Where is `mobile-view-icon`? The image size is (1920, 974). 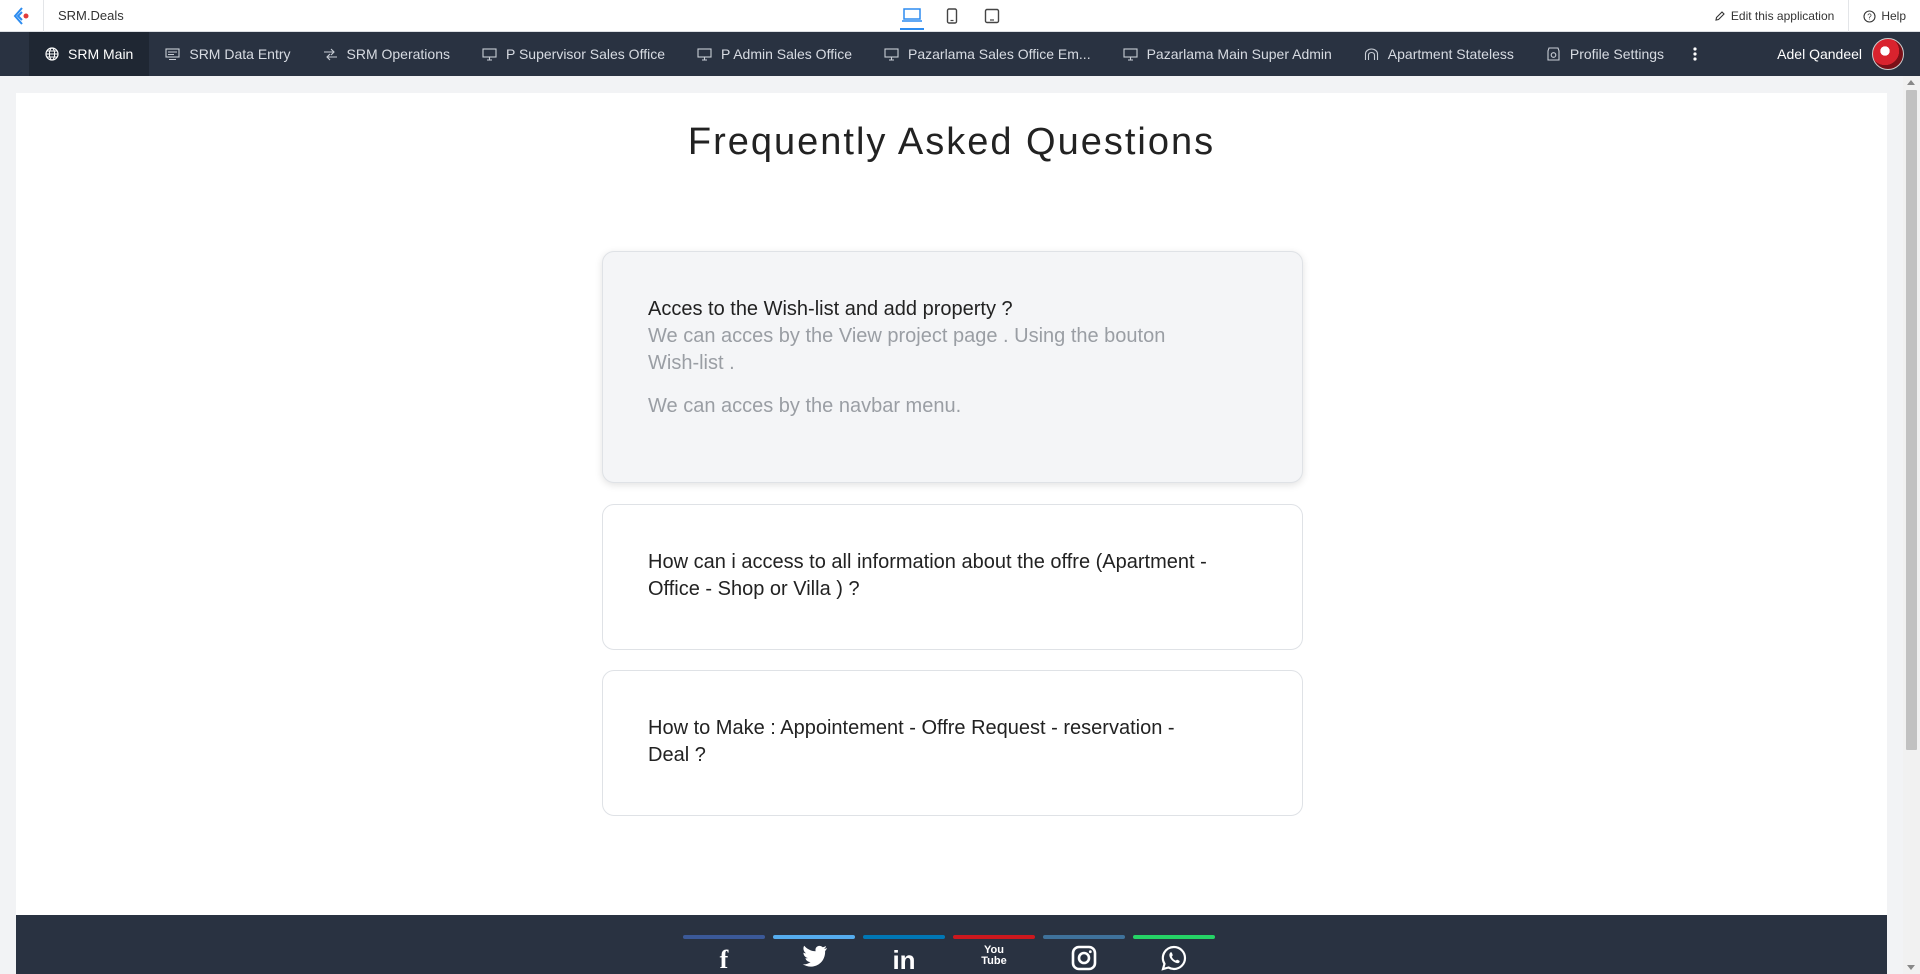 mobile-view-icon is located at coordinates (992, 16).